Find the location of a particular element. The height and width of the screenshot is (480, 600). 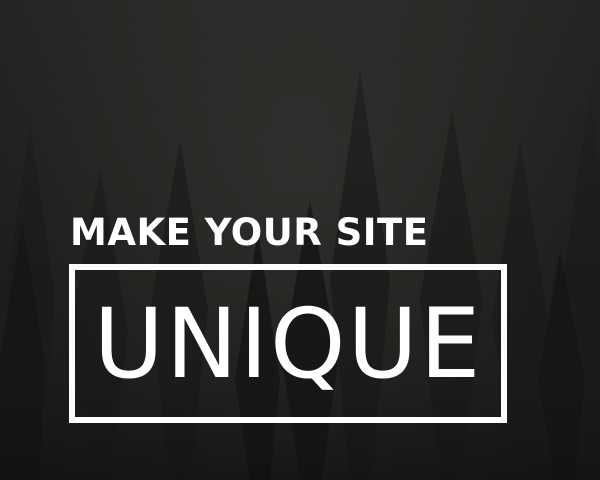

headline-text: MAKE YOUR SITE is located at coordinates (249, 232).